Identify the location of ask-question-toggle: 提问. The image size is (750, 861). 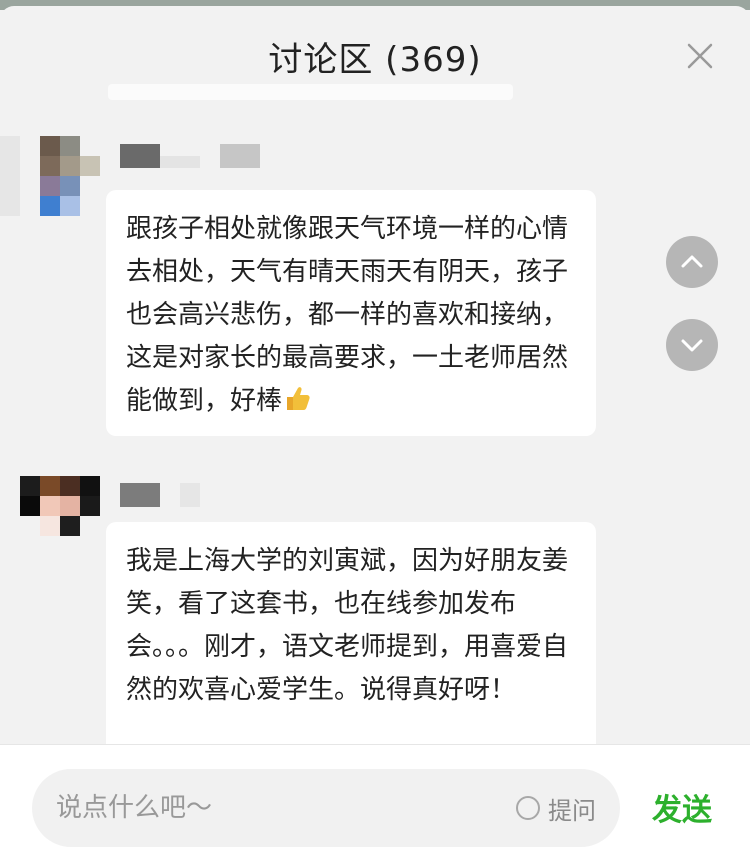
(556, 808).